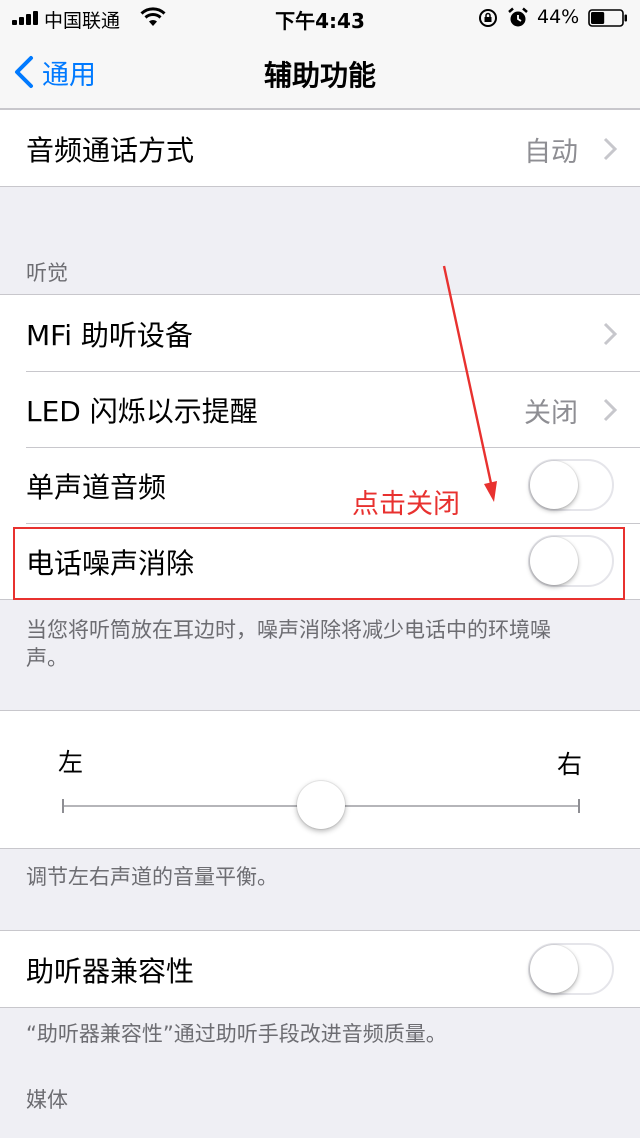  Describe the element at coordinates (607, 18) in the screenshot. I see `battery-icon` at that location.